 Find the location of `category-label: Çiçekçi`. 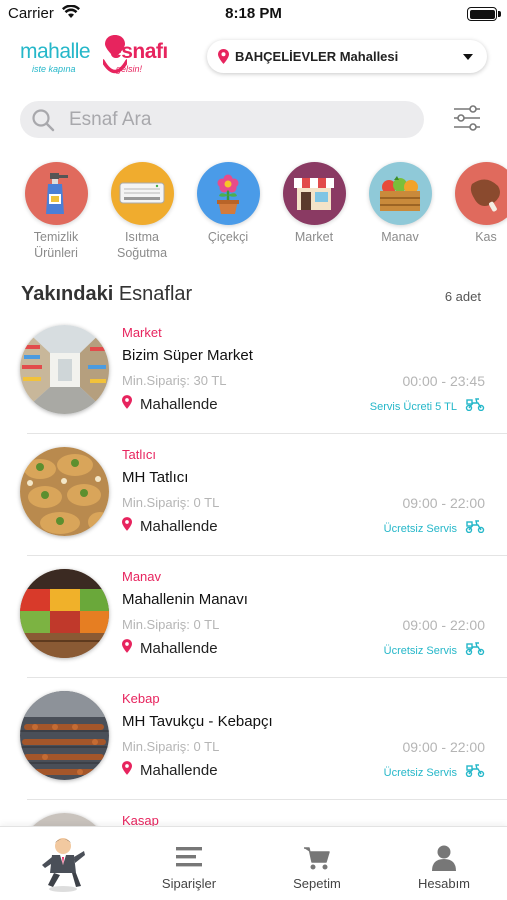

category-label: Çiçekçi is located at coordinates (228, 237).